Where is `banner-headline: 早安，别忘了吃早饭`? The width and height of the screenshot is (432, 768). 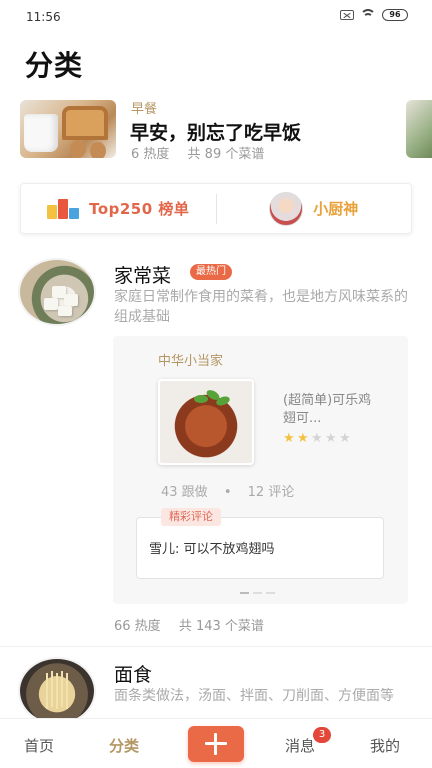 banner-headline: 早安，别忘了吃早饭 is located at coordinates (215, 131).